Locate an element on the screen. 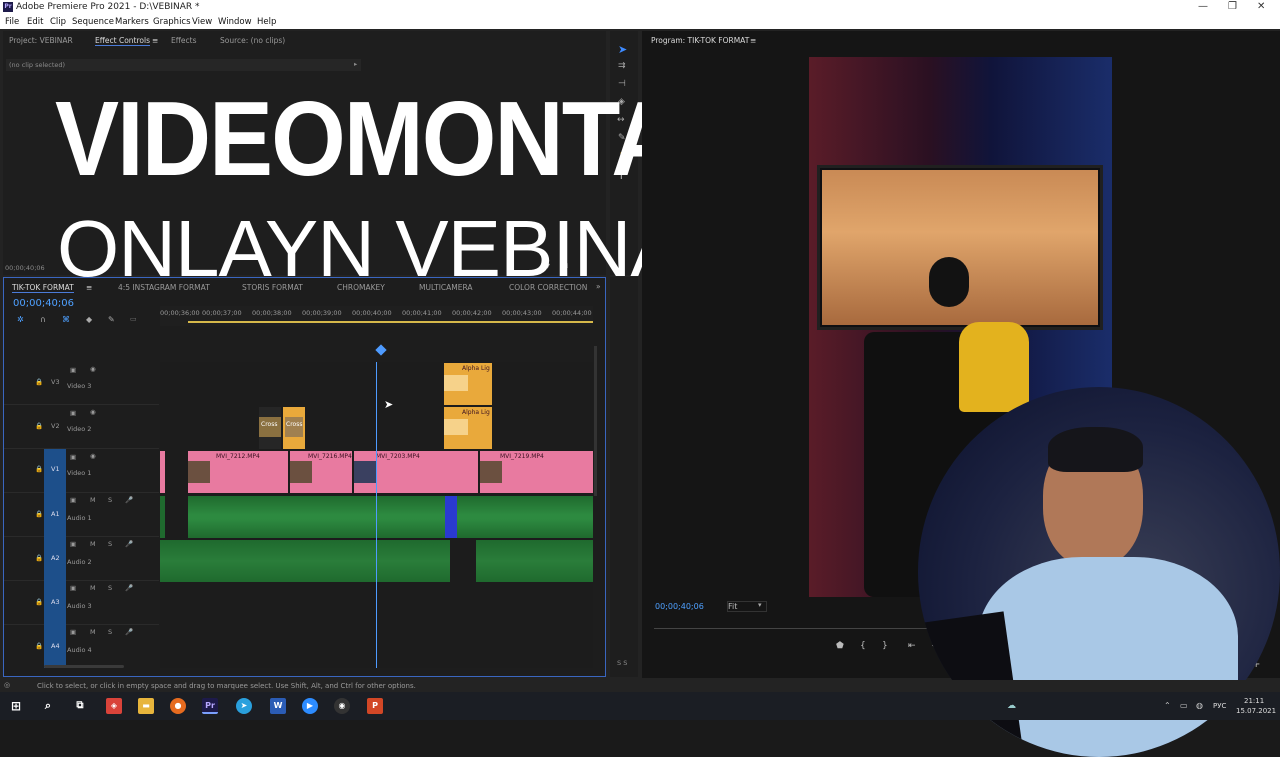 The height and width of the screenshot is (757, 1280). selection-tool-icon: ➤ is located at coordinates (622, 49).